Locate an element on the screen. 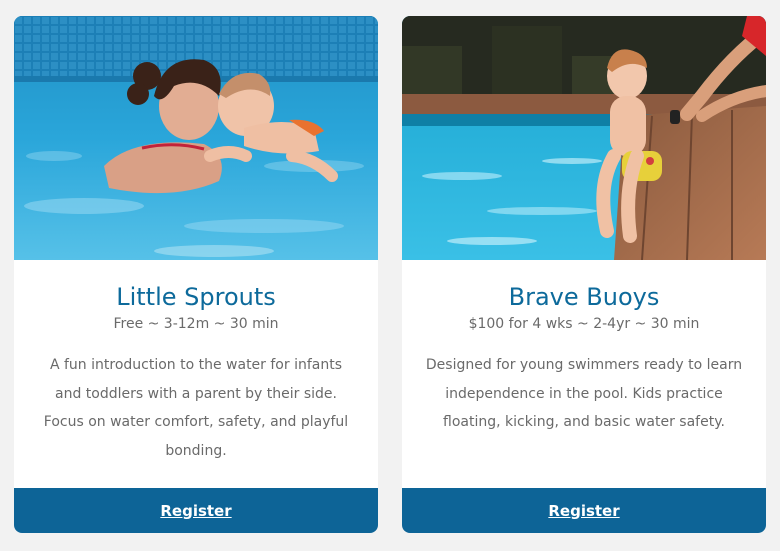  class-title: Brave Buoys is located at coordinates (584, 297).